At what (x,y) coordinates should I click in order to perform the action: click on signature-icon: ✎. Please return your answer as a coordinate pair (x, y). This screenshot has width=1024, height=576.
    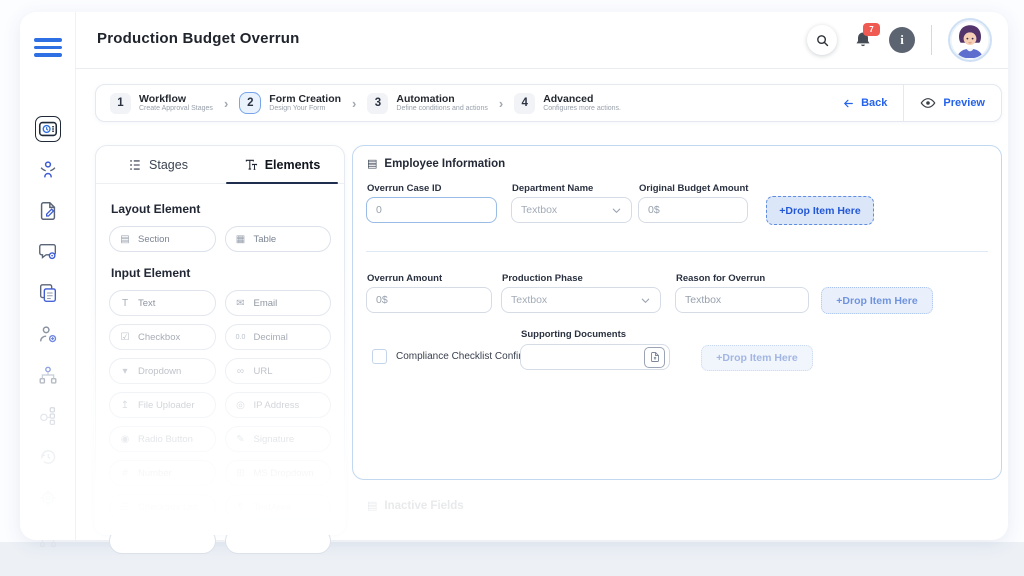
    Looking at the image, I should click on (240, 439).